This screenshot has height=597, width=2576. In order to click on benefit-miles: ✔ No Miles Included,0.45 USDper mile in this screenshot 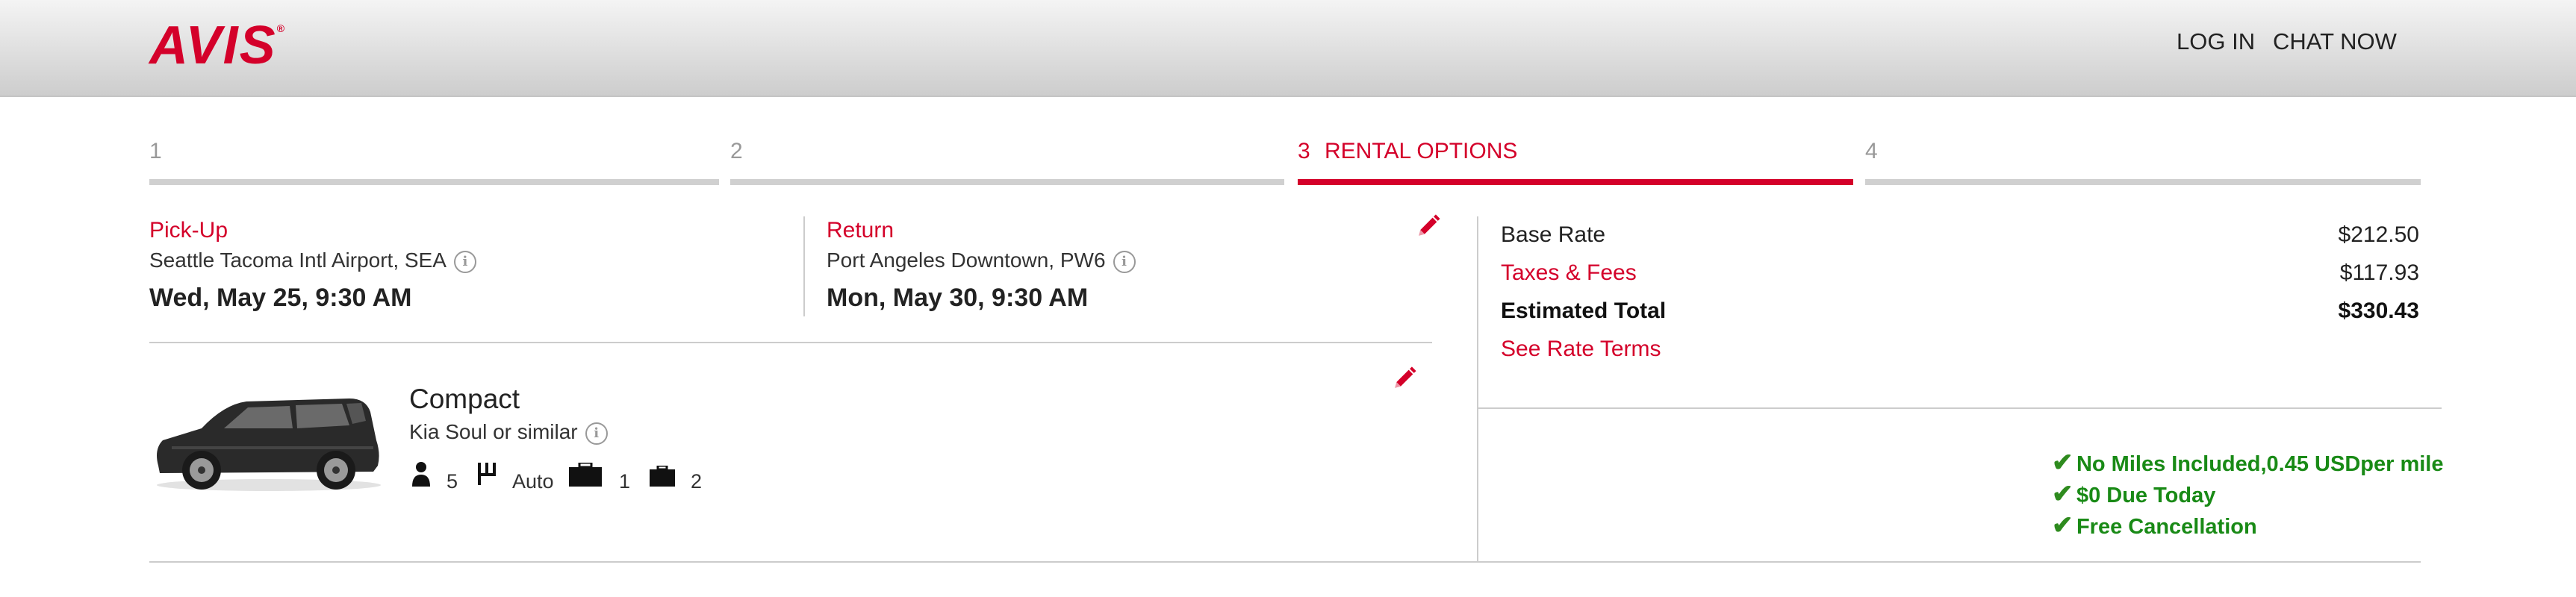, I will do `click(2247, 463)`.